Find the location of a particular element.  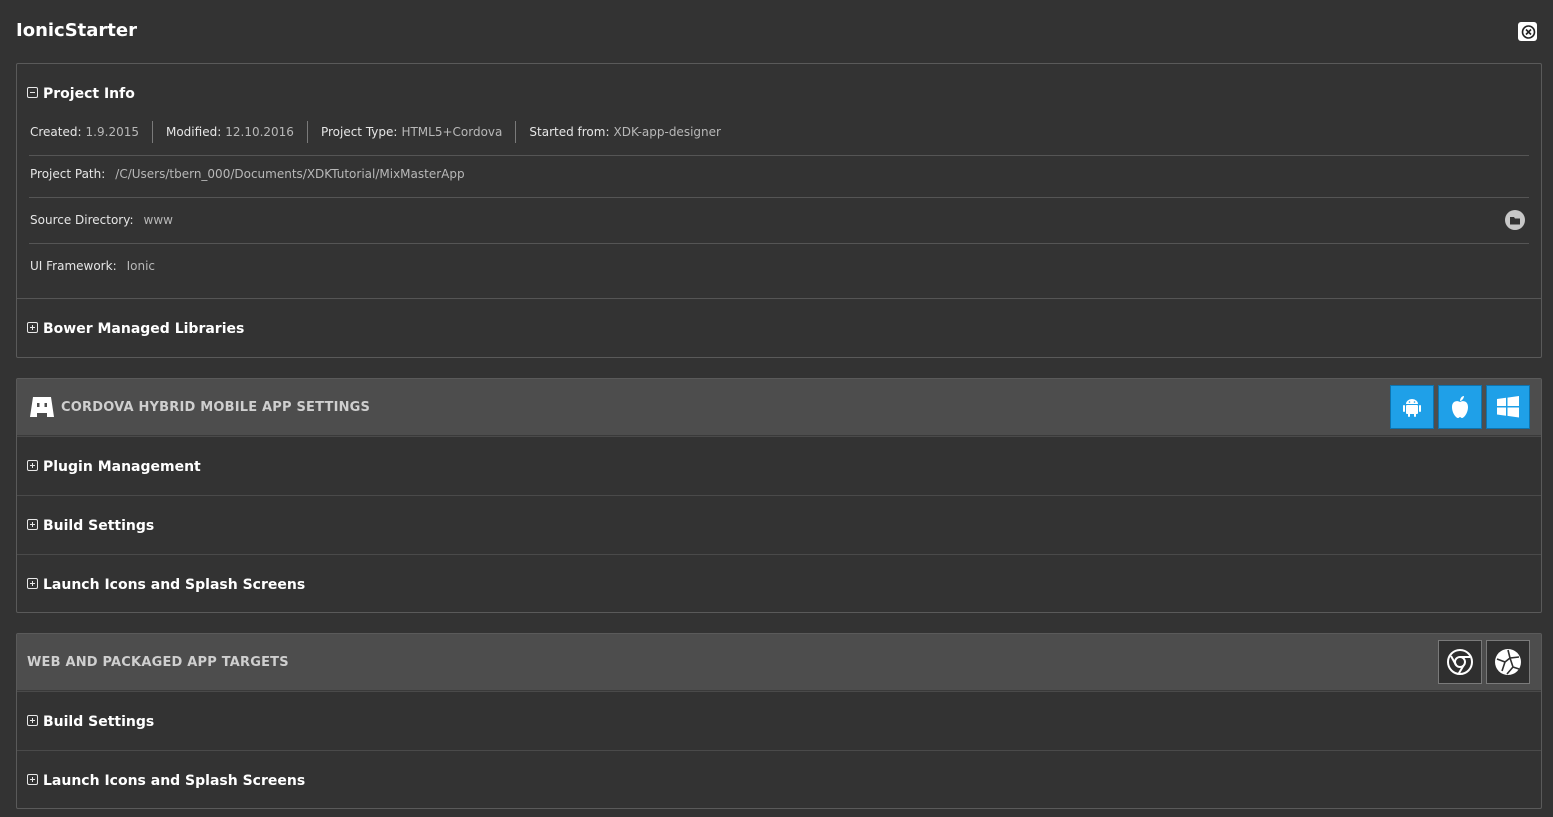

close-icon is located at coordinates (1527, 31).